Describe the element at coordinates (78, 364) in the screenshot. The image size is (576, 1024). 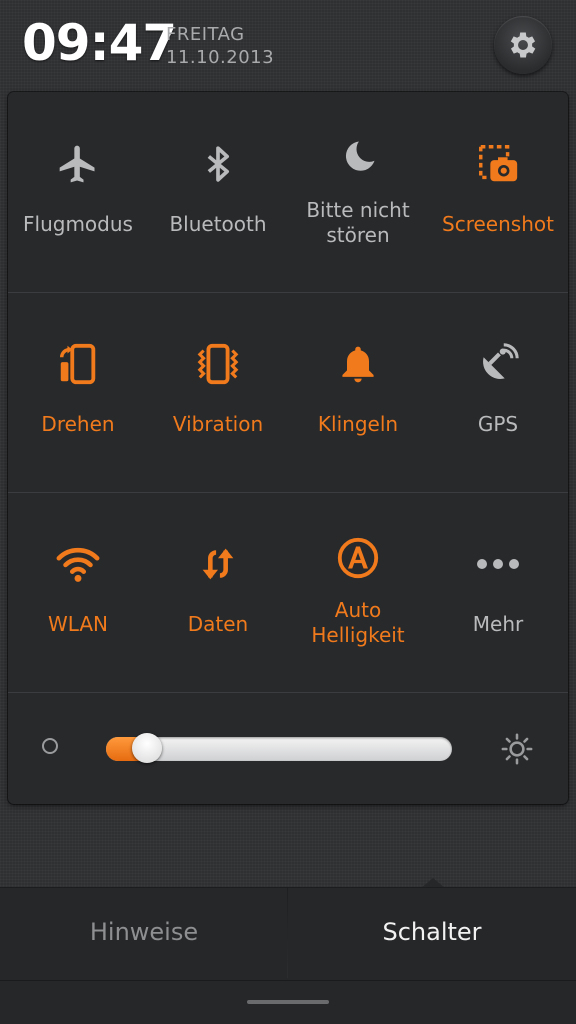
I see `rotate-icon` at that location.